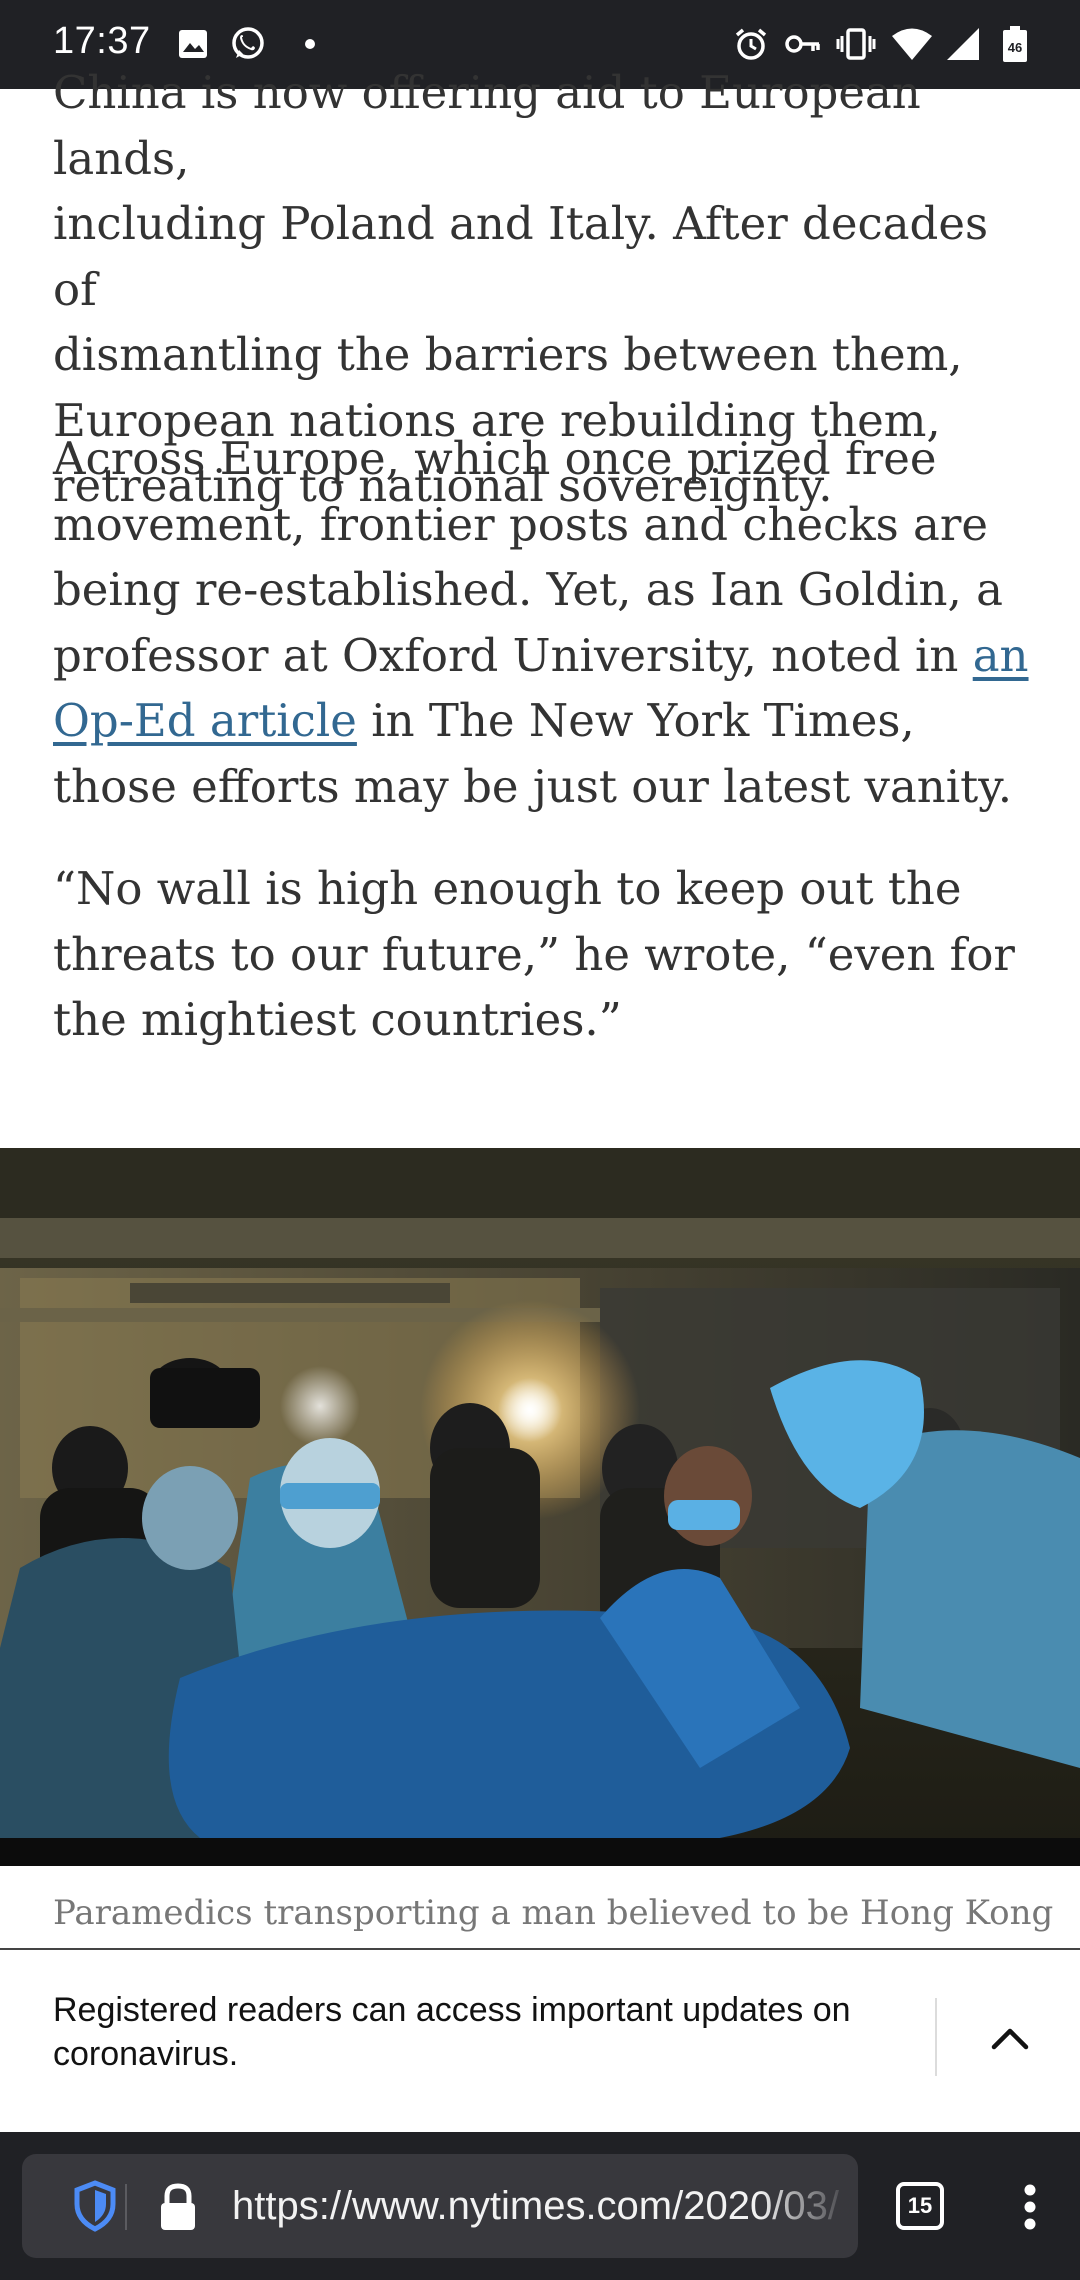 The image size is (1080, 2280). I want to click on browser-toolbar: https://www.nytimes.com/2020/03/ 15, so click(540, 2206).